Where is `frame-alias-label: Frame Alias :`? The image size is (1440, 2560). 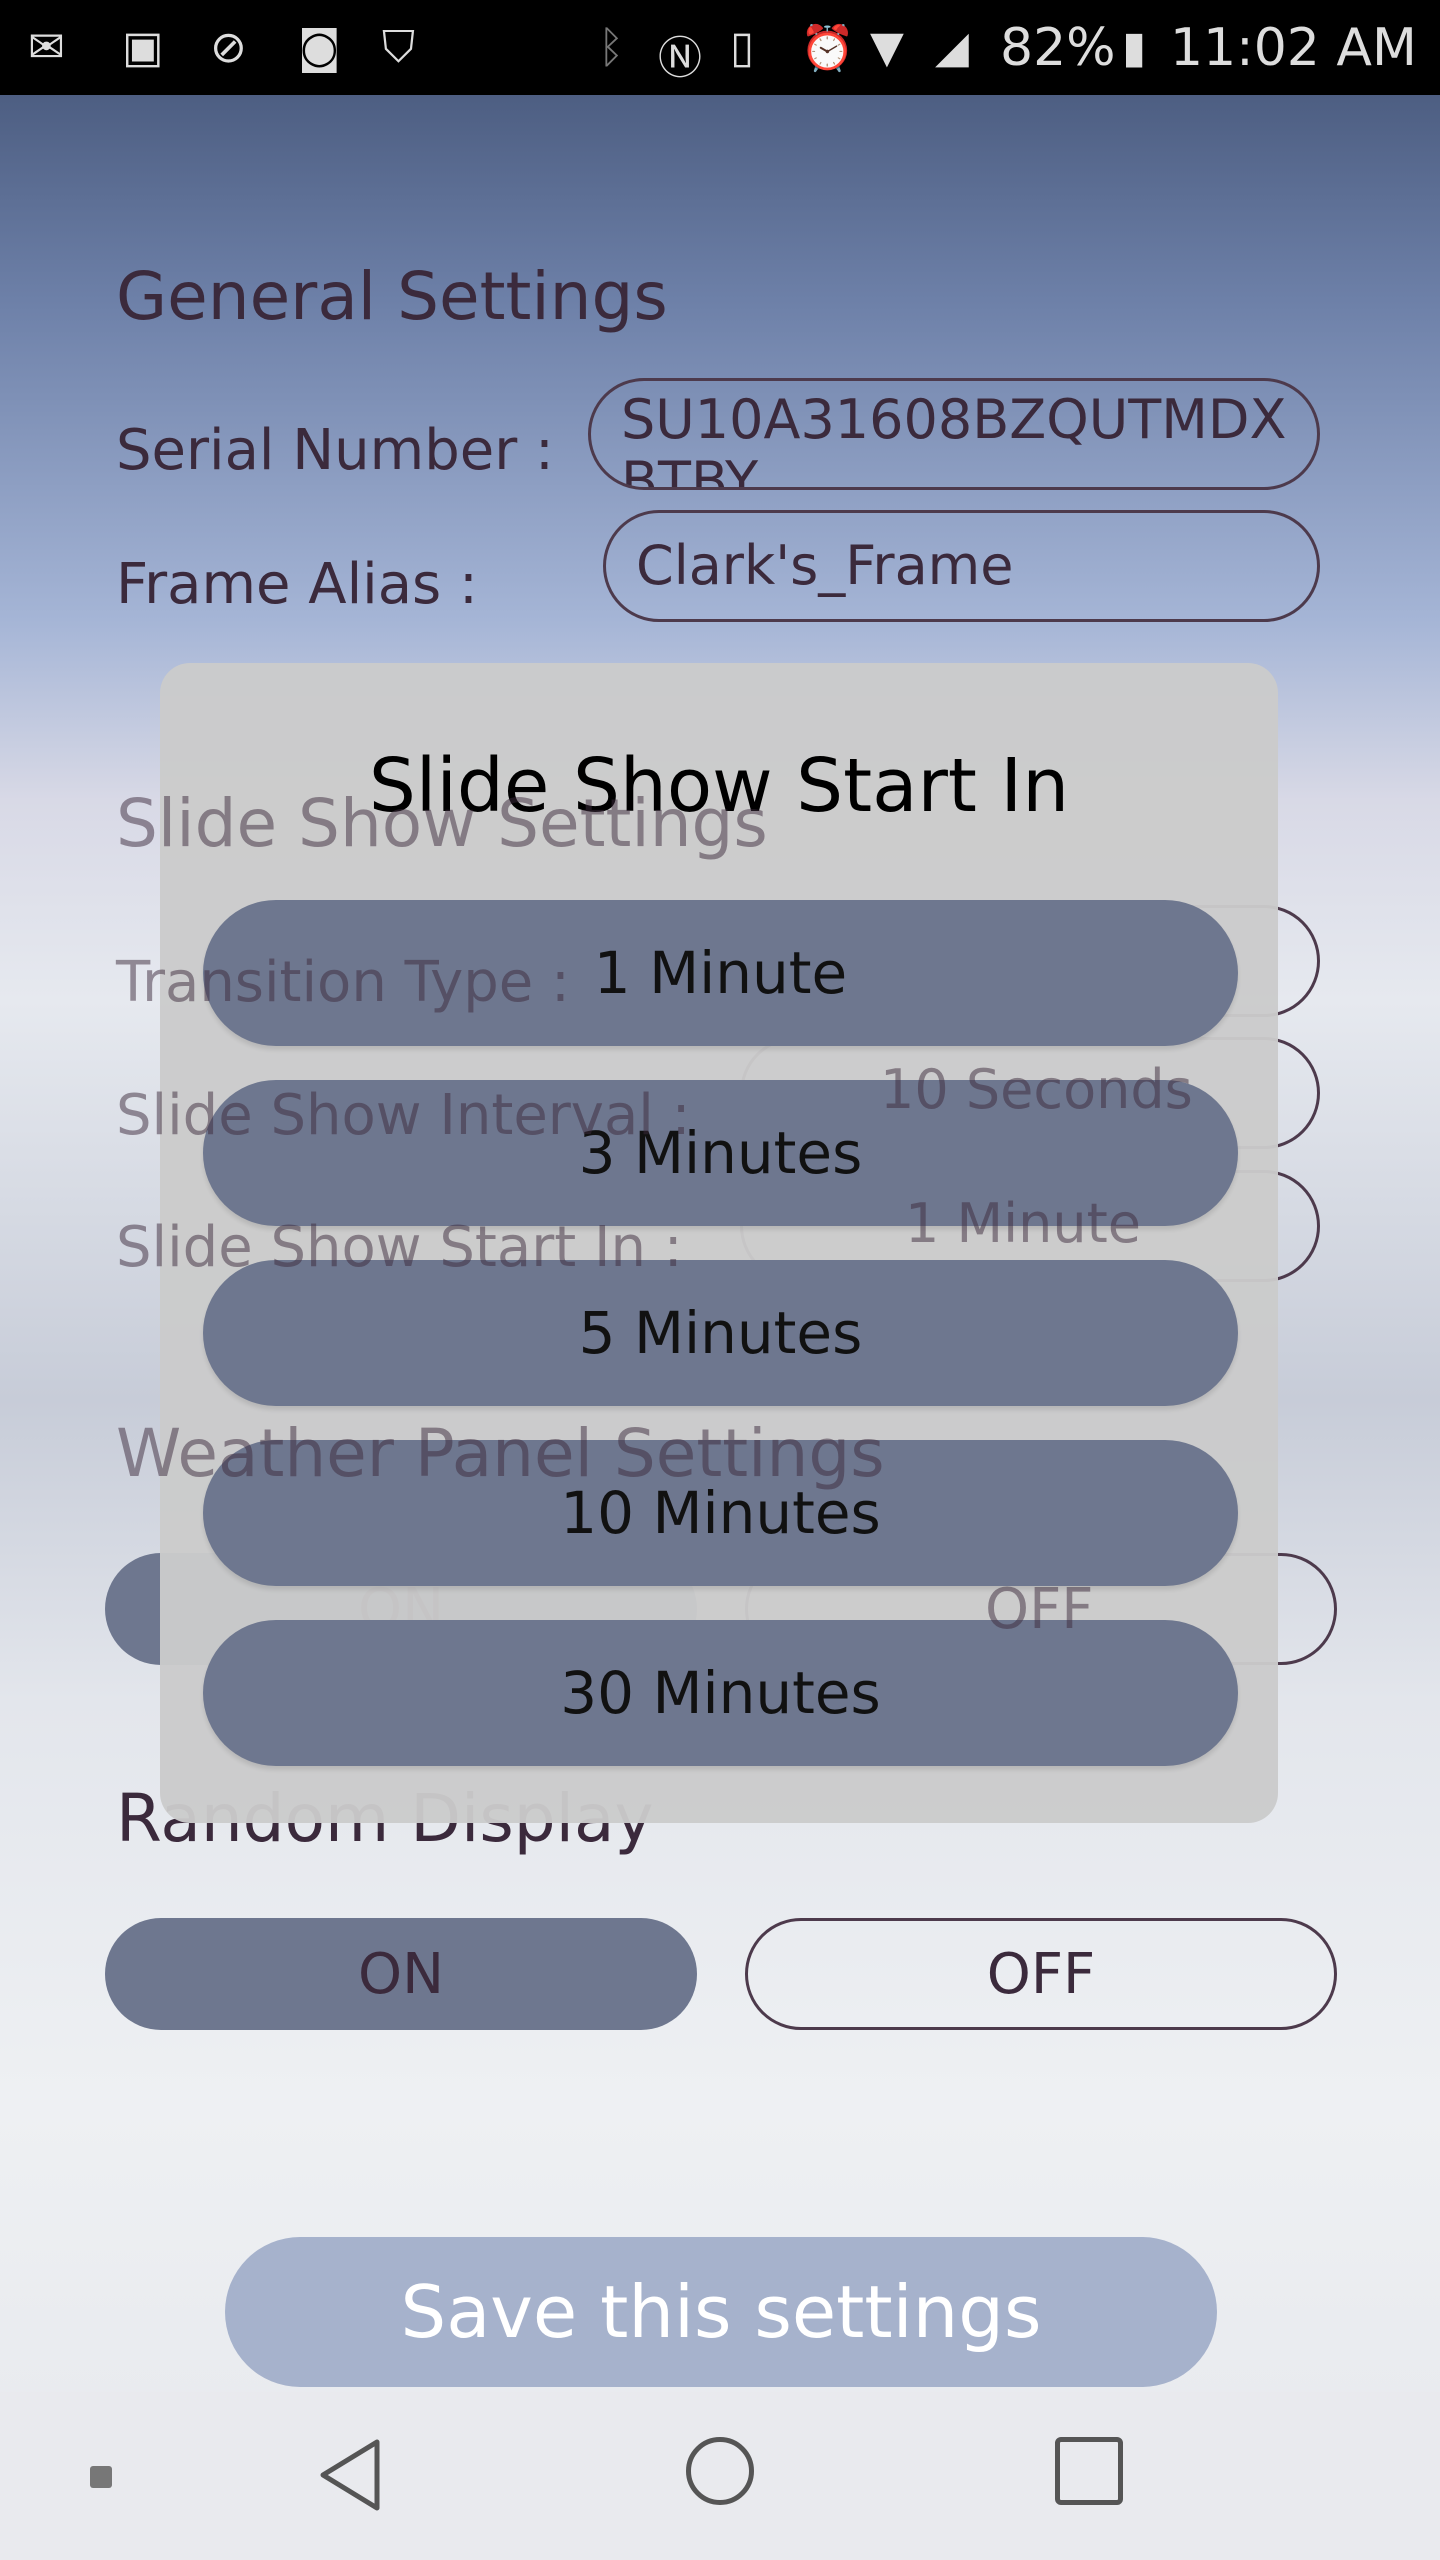
frame-alias-label: Frame Alias : is located at coordinates (297, 584).